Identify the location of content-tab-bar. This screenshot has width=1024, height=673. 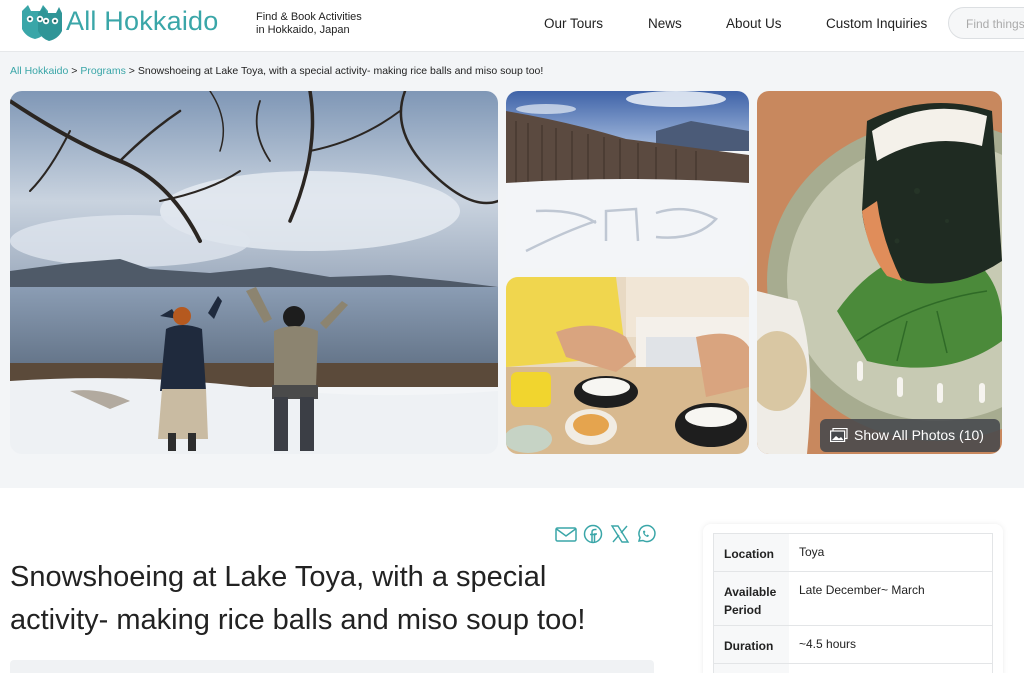
(332, 666).